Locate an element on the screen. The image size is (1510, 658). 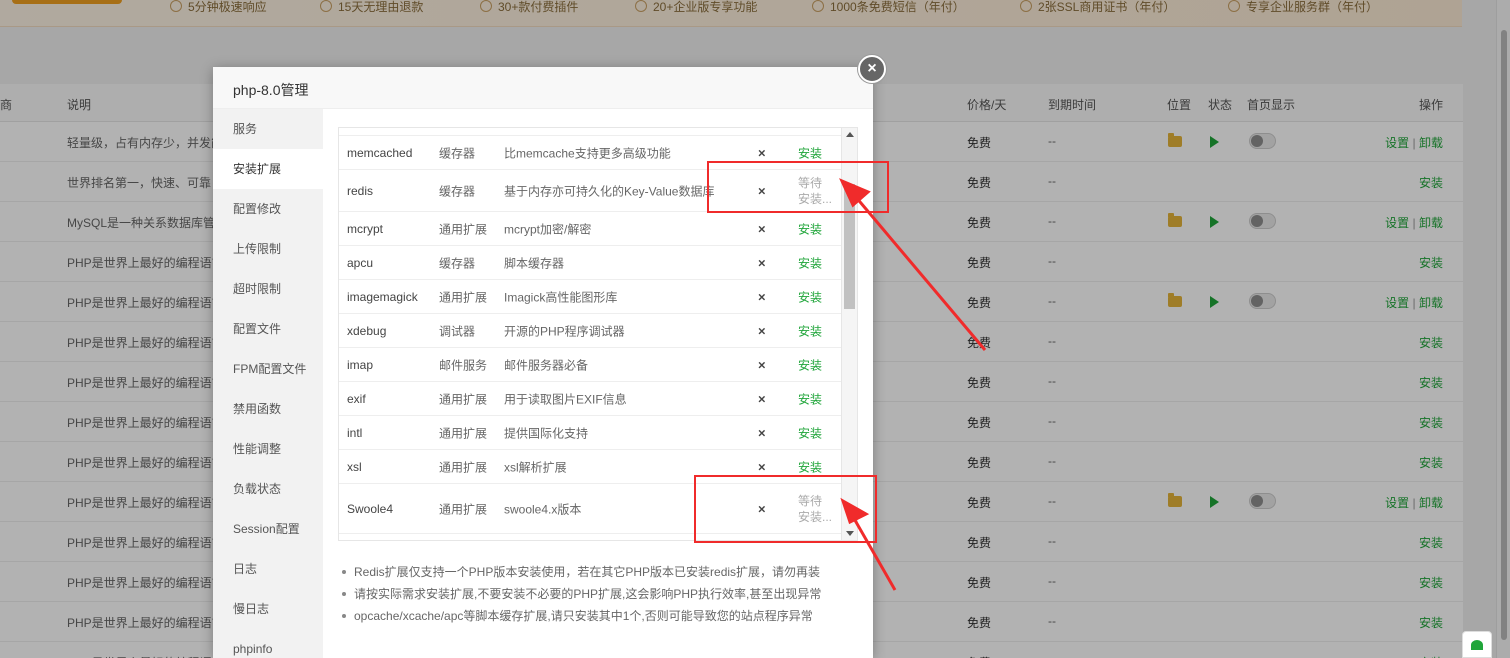
menu-item: 服务 is located at coordinates (268, 129).